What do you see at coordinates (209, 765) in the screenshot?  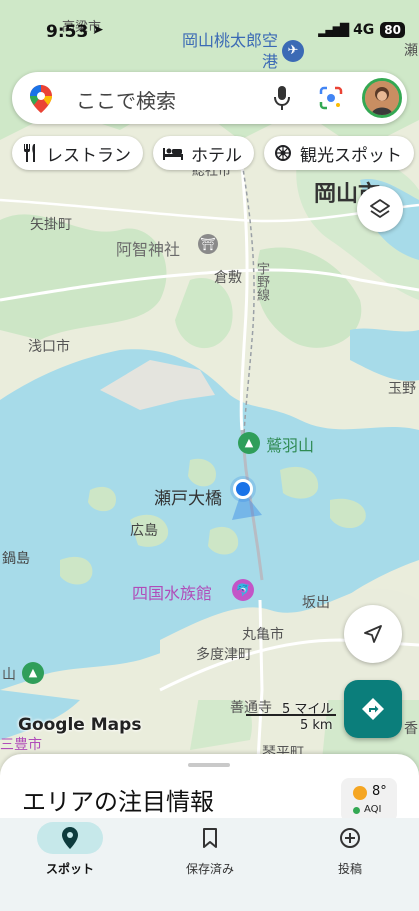 I see `sheet-drag-handle` at bounding box center [209, 765].